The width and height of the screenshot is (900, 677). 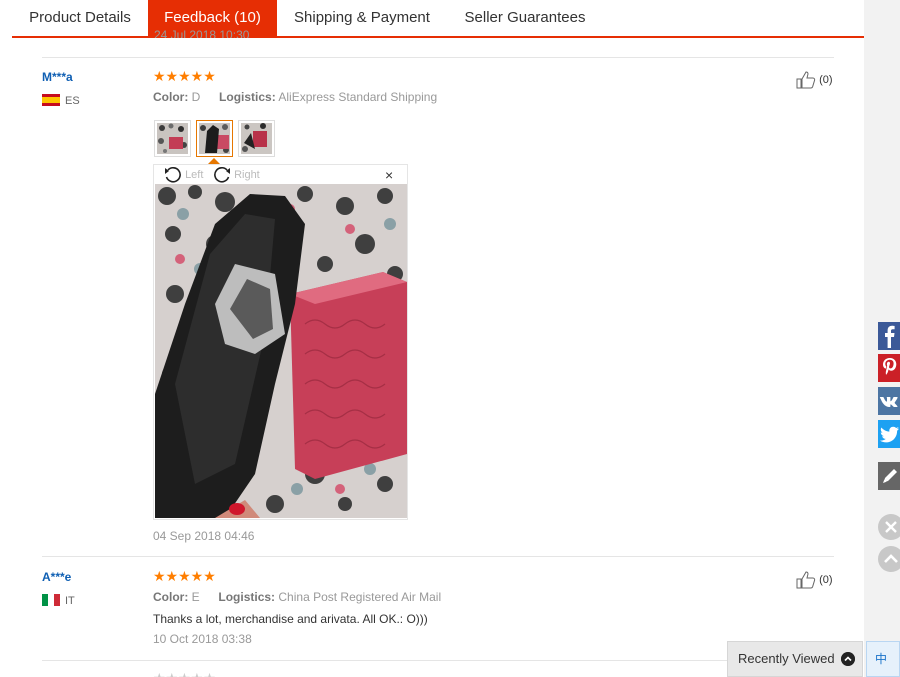 What do you see at coordinates (281, 351) in the screenshot?
I see `review-photo` at bounding box center [281, 351].